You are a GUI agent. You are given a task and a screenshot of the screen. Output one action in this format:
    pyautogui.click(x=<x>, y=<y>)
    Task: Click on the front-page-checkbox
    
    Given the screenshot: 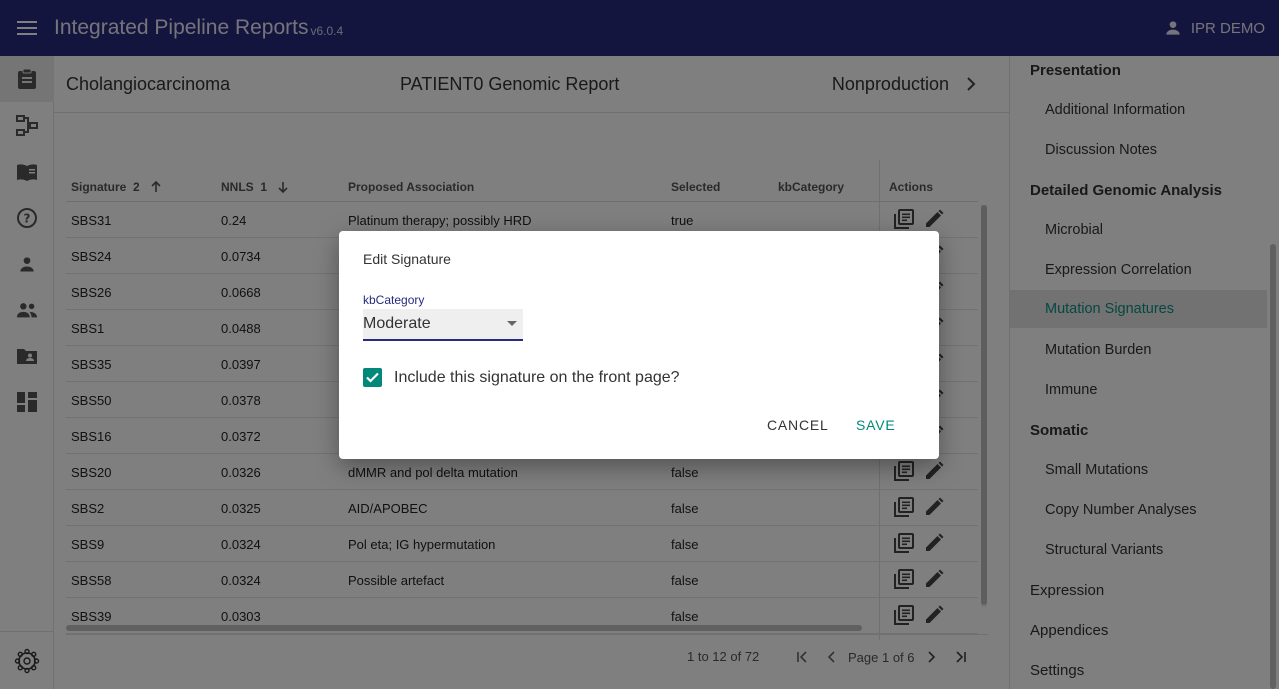 What is the action you would take?
    pyautogui.click(x=372, y=377)
    